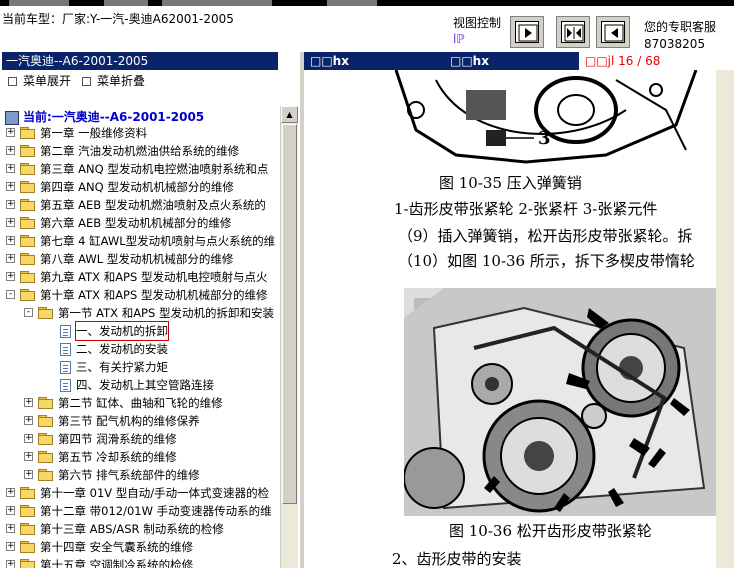 The width and height of the screenshot is (734, 568). Describe the element at coordinates (469, 61) in the screenshot. I see `doc-tab-2: □□hx` at that location.